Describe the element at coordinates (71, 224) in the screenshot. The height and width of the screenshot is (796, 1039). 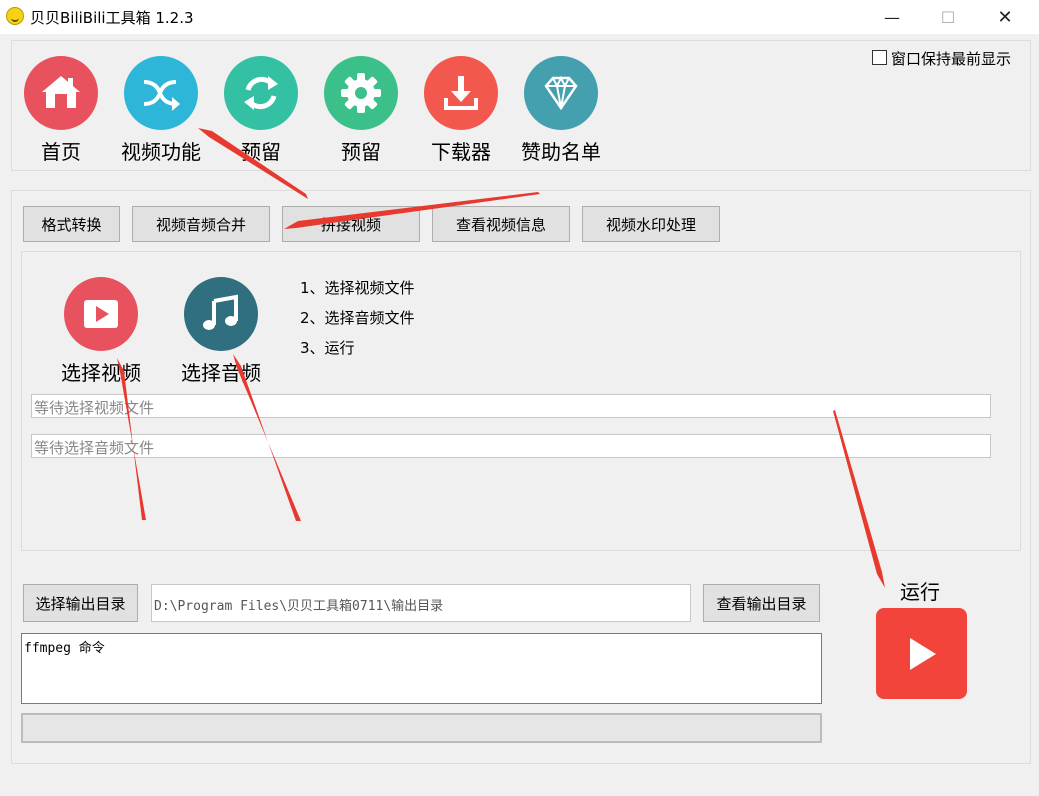
I see `tab-format-convert: 格式转换` at that location.